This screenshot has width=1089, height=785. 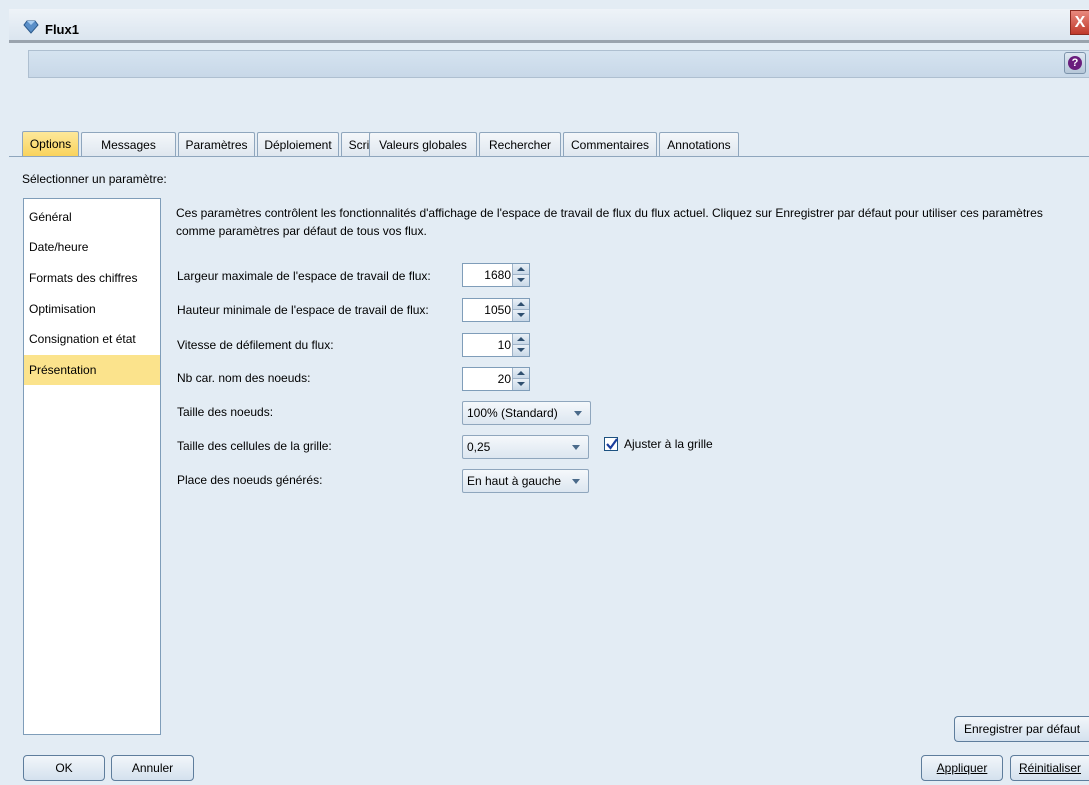 What do you see at coordinates (549, 156) in the screenshot?
I see `tab-divider` at bounding box center [549, 156].